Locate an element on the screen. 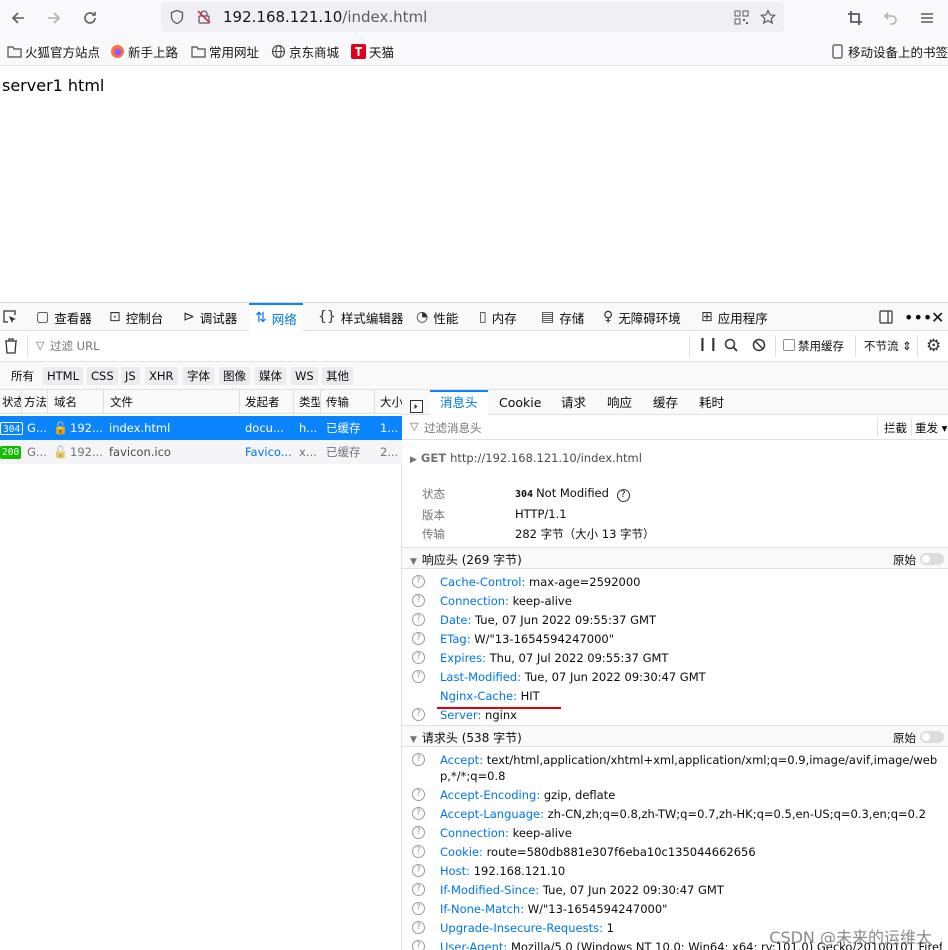 This screenshot has width=948, height=950. tab-response: 响应 is located at coordinates (619, 402).